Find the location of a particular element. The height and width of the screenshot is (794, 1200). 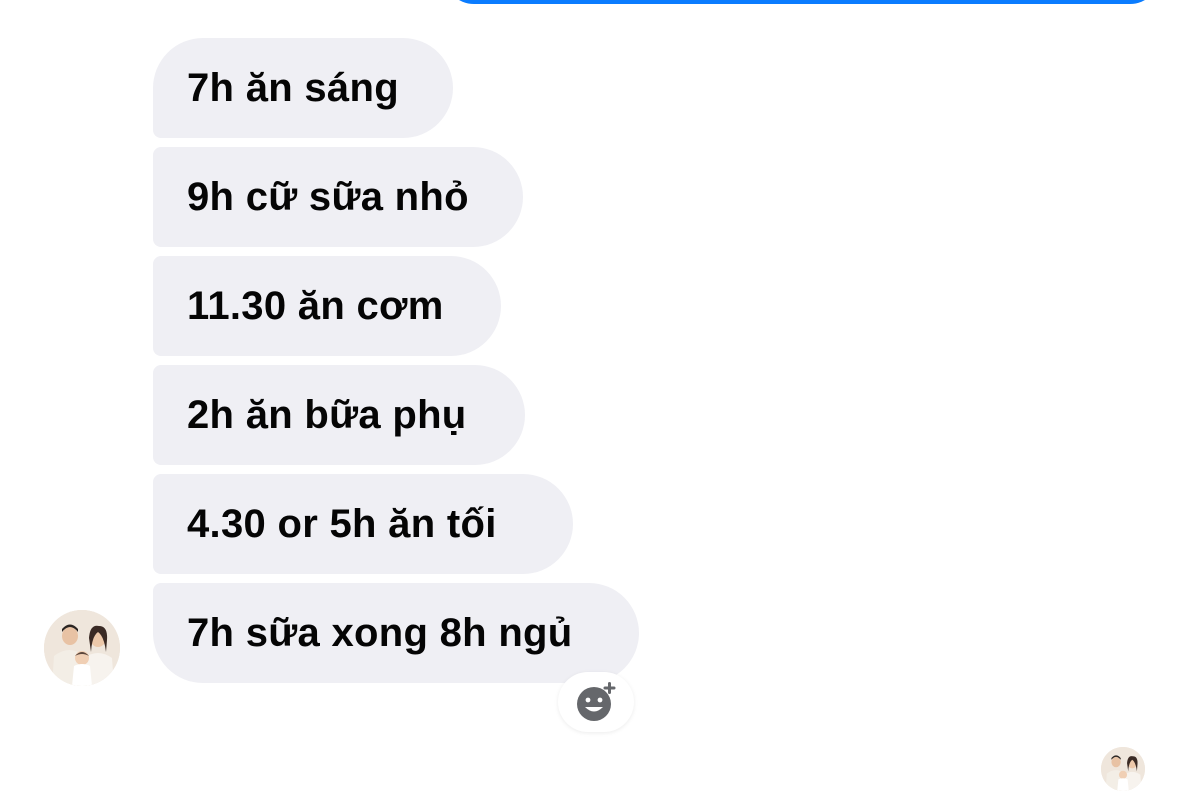

sender-avatar is located at coordinates (82, 648).